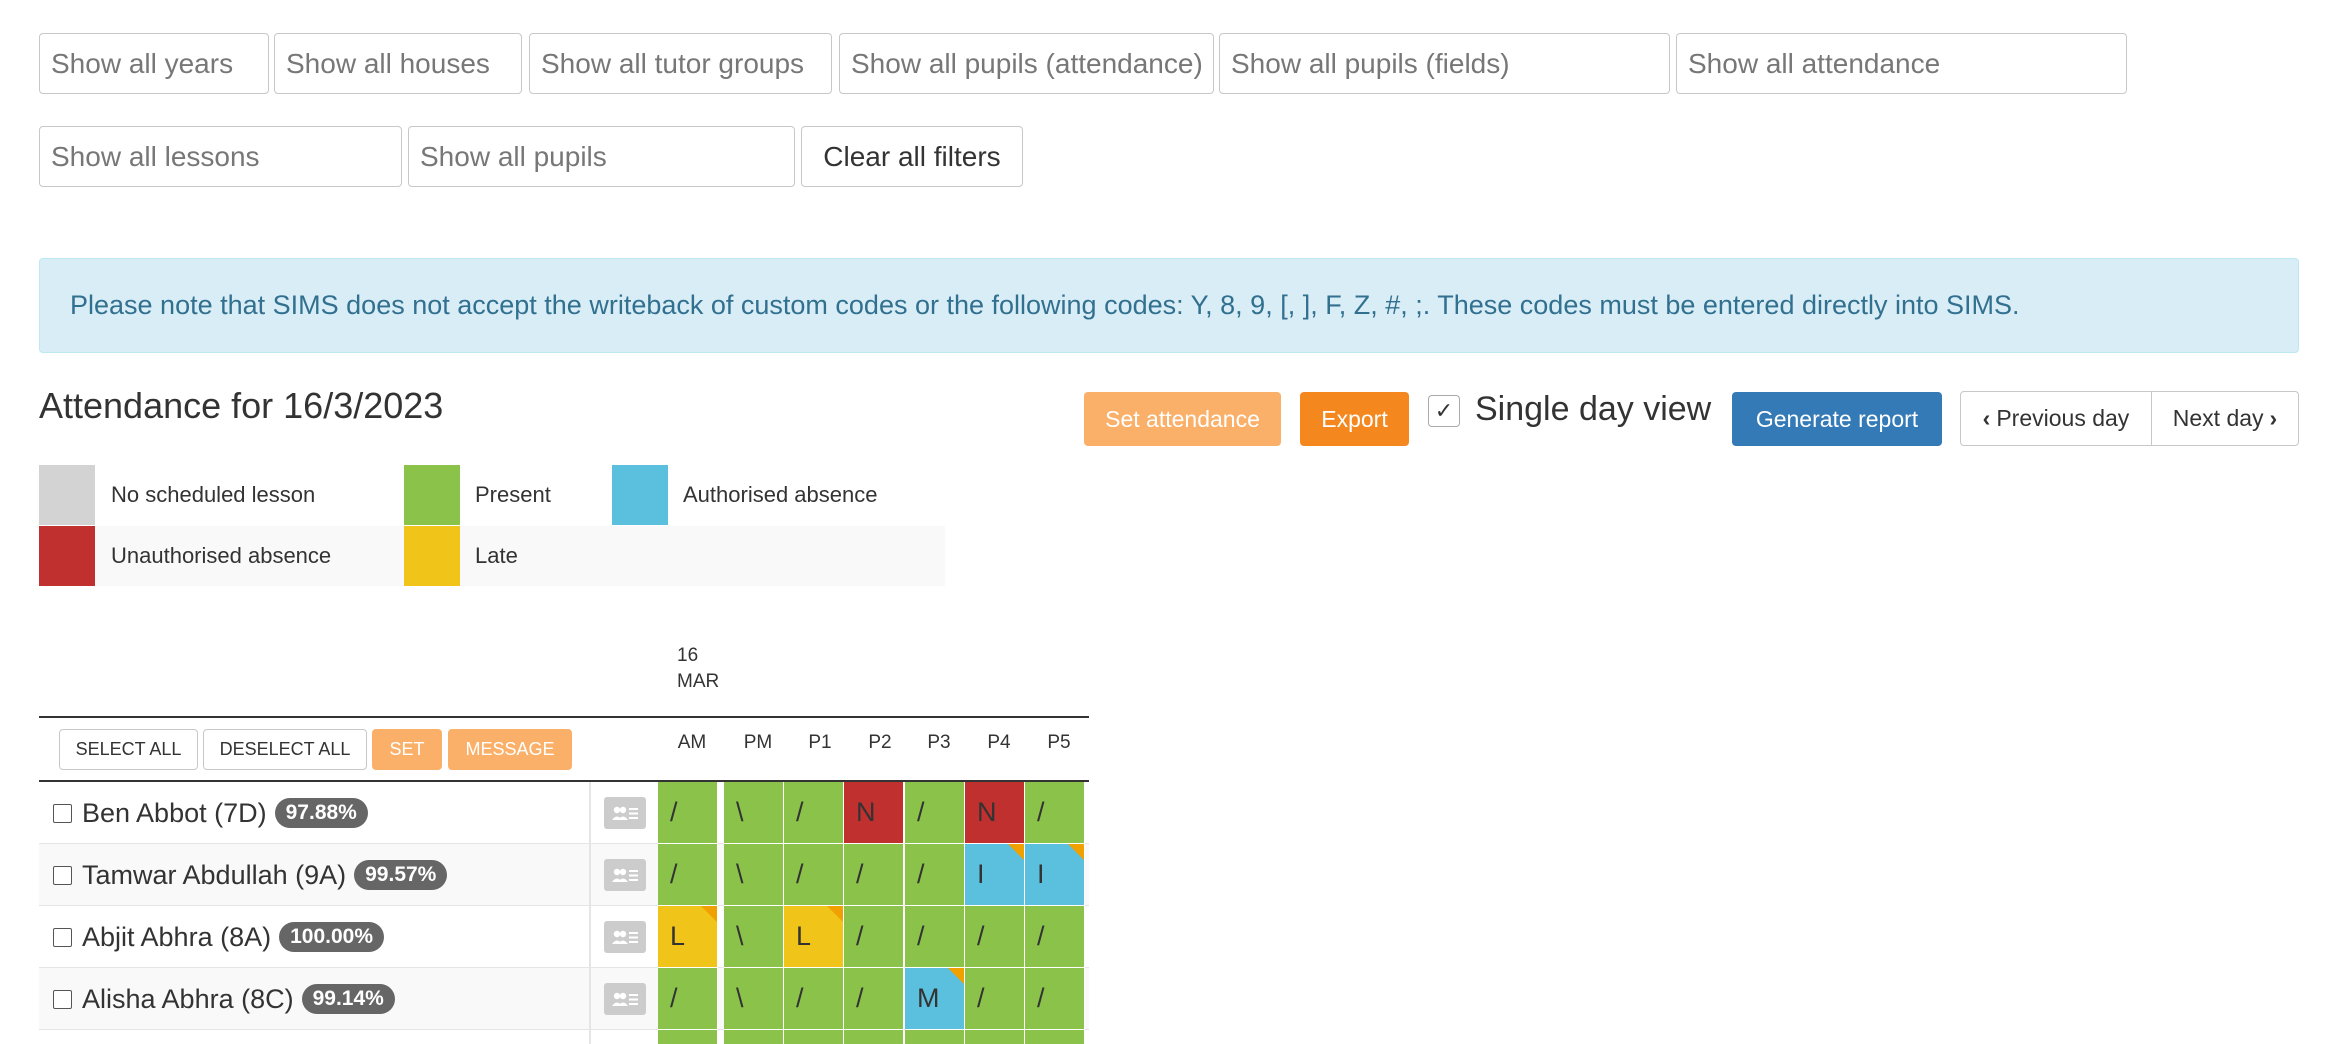  Describe the element at coordinates (680, 63) in the screenshot. I see `tutor-groups-filter: Show all tutor groups` at that location.